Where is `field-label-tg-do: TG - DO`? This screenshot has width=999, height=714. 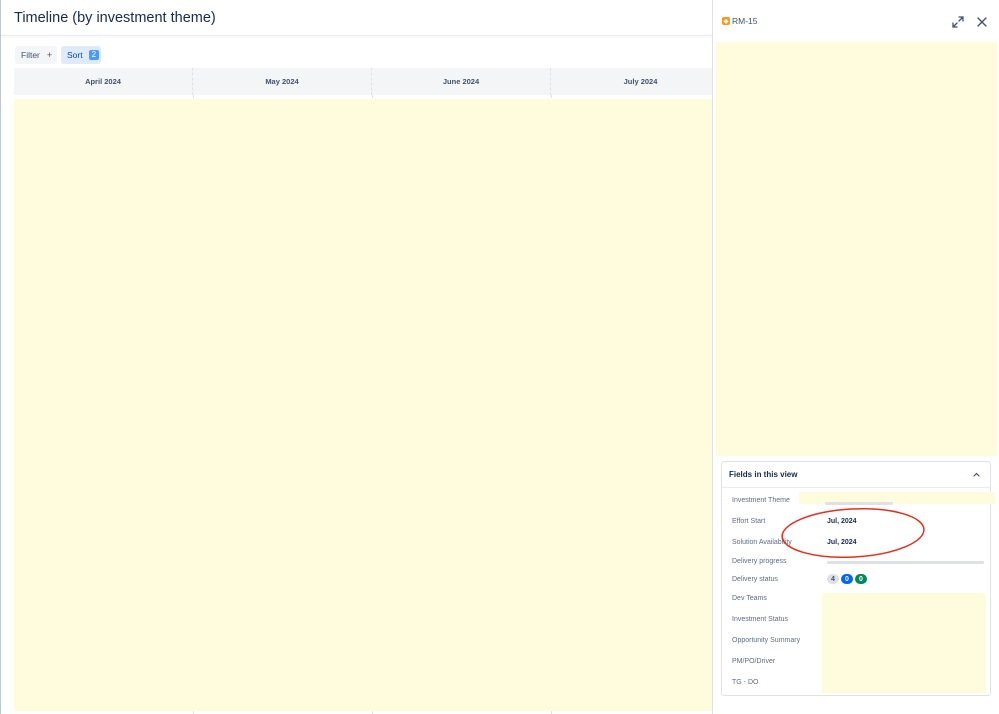 field-label-tg-do: TG - DO is located at coordinates (745, 682).